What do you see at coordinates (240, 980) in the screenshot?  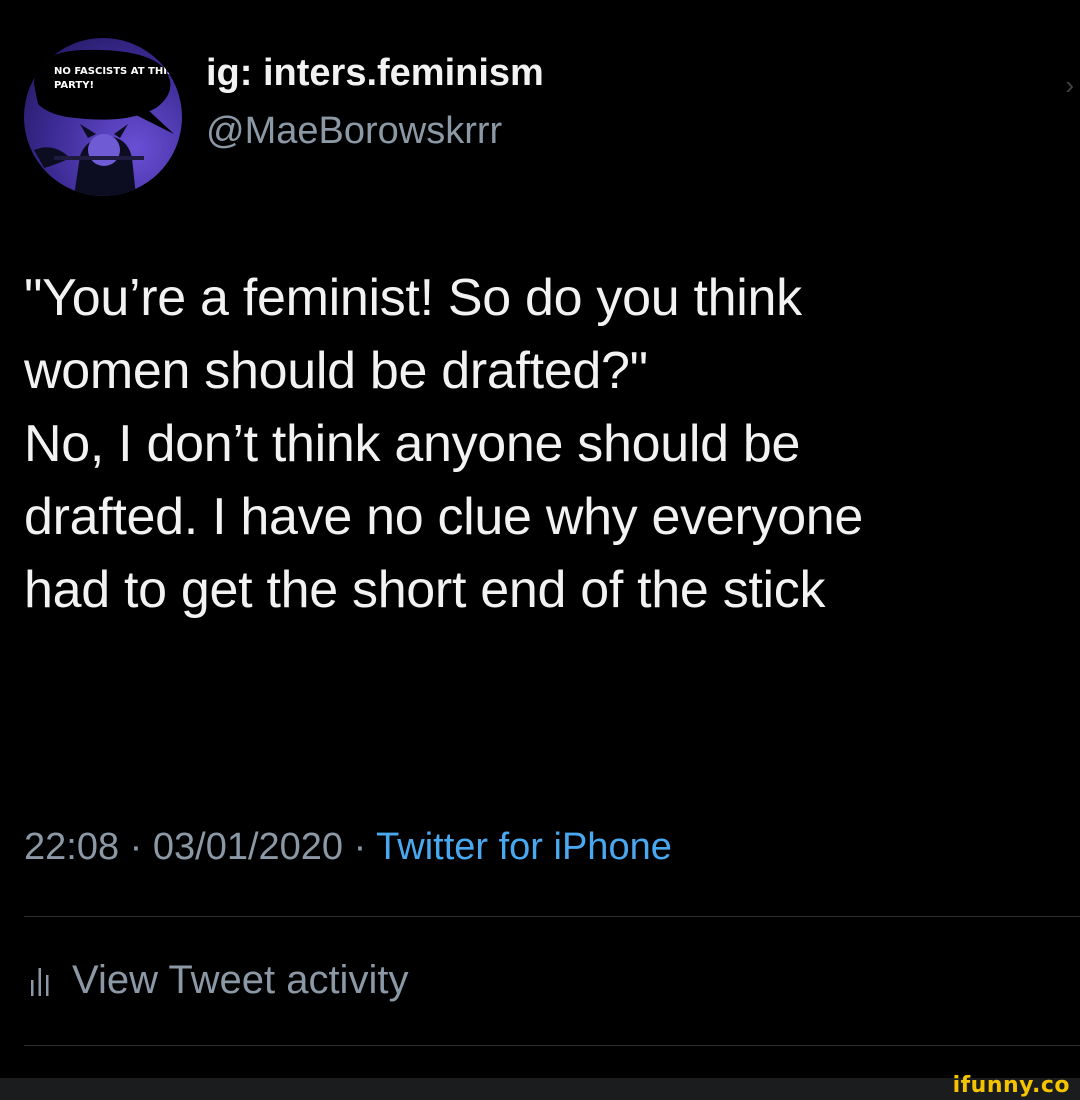 I see `view-tweet-activity-label: View Tweet activity` at bounding box center [240, 980].